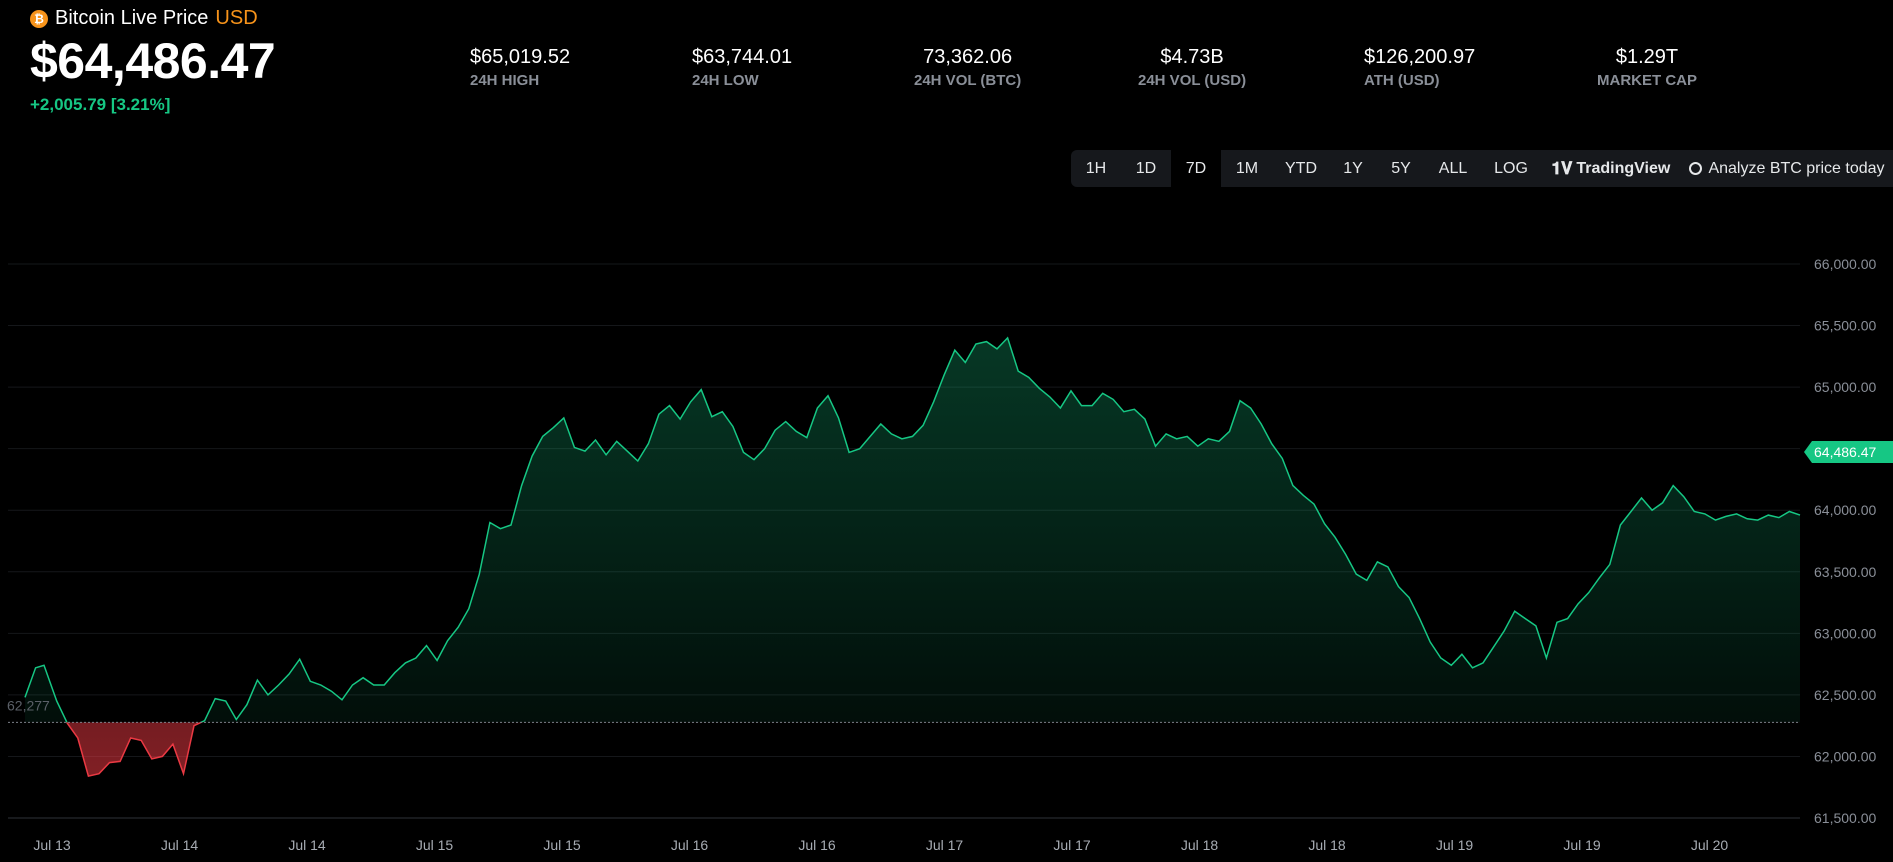 Image resolution: width=1893 pixels, height=862 pixels. What do you see at coordinates (1710, 845) in the screenshot?
I see `x-tick-label: Jul 20` at bounding box center [1710, 845].